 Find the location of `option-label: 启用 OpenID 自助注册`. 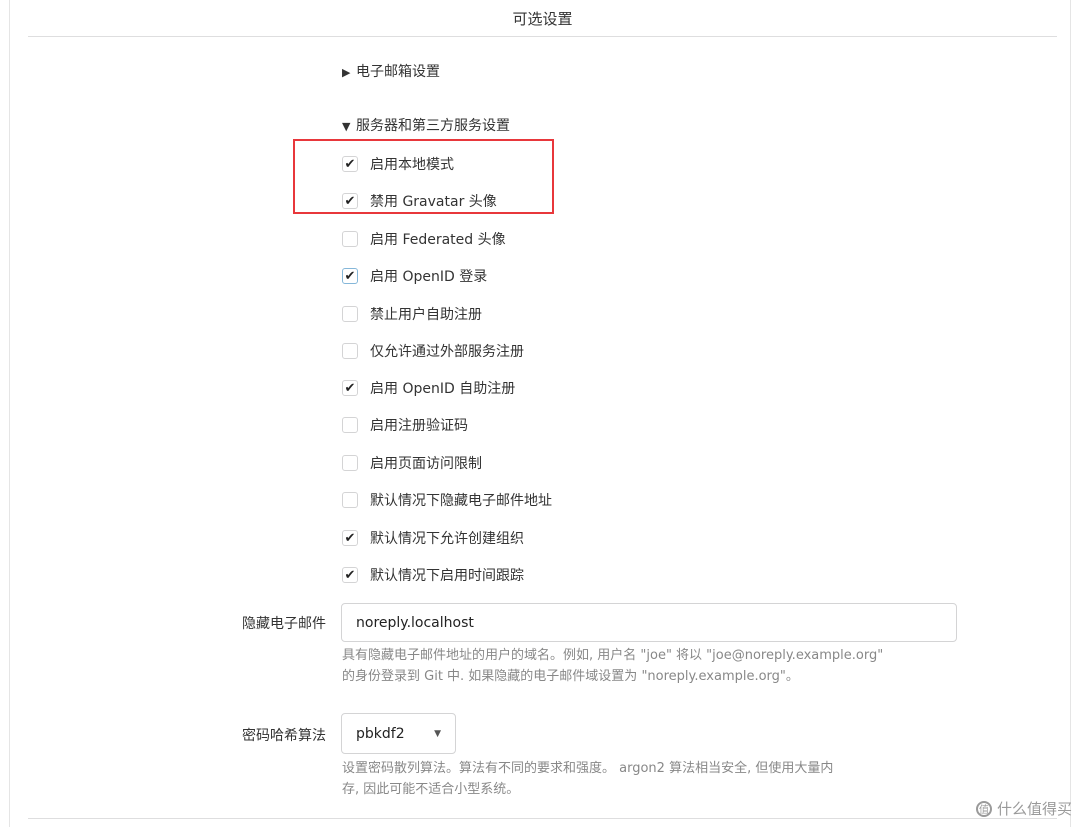

option-label: 启用 OpenID 自助注册 is located at coordinates (443, 389).